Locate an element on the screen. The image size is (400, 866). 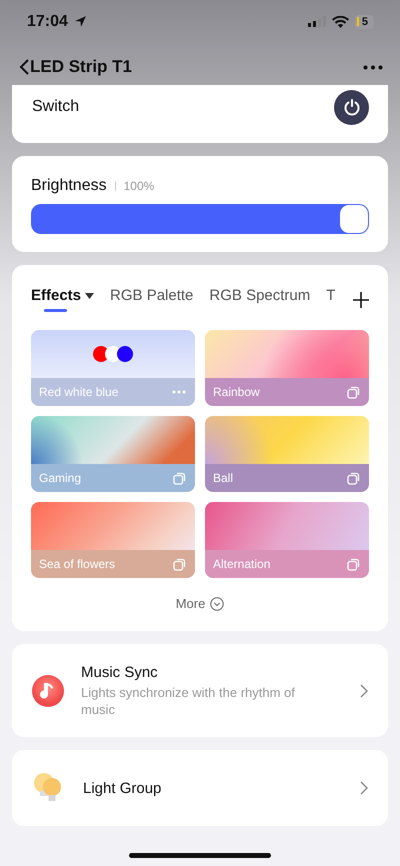
page-title: LED Strip T1 is located at coordinates (81, 67).